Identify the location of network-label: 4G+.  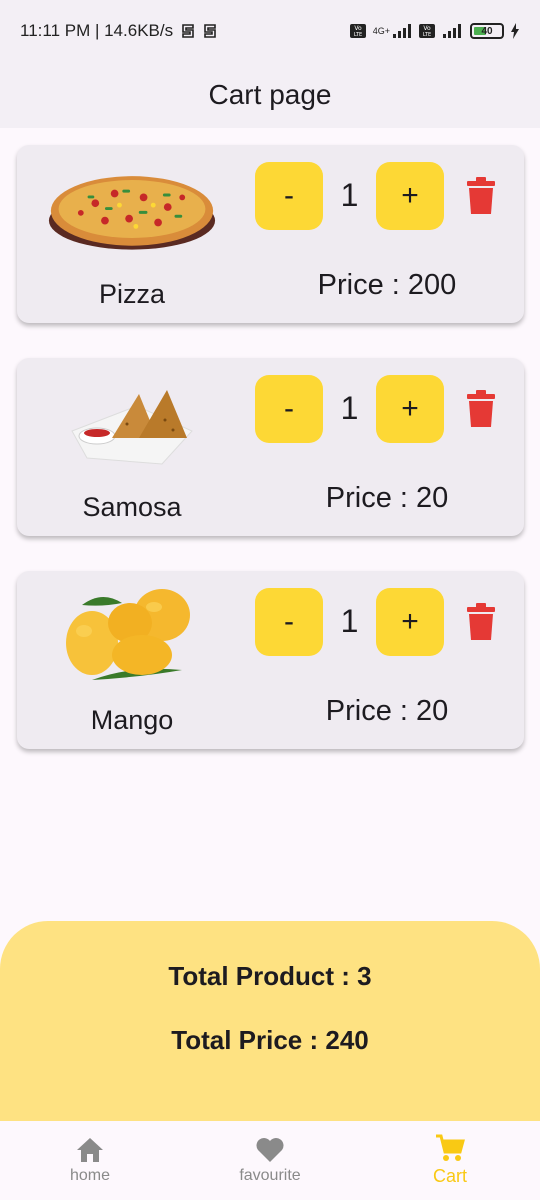
(381, 31).